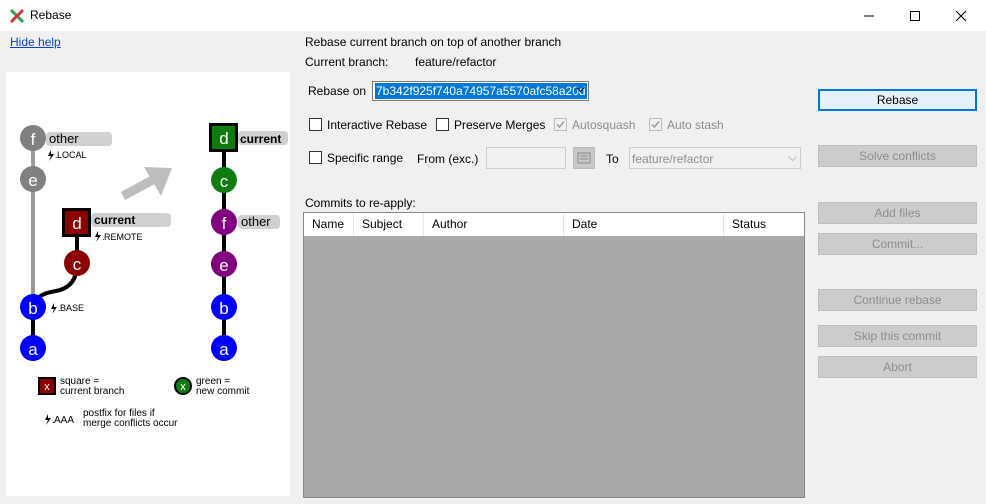  What do you see at coordinates (695, 125) in the screenshot?
I see `auto-stash-label: Auto stash` at bounding box center [695, 125].